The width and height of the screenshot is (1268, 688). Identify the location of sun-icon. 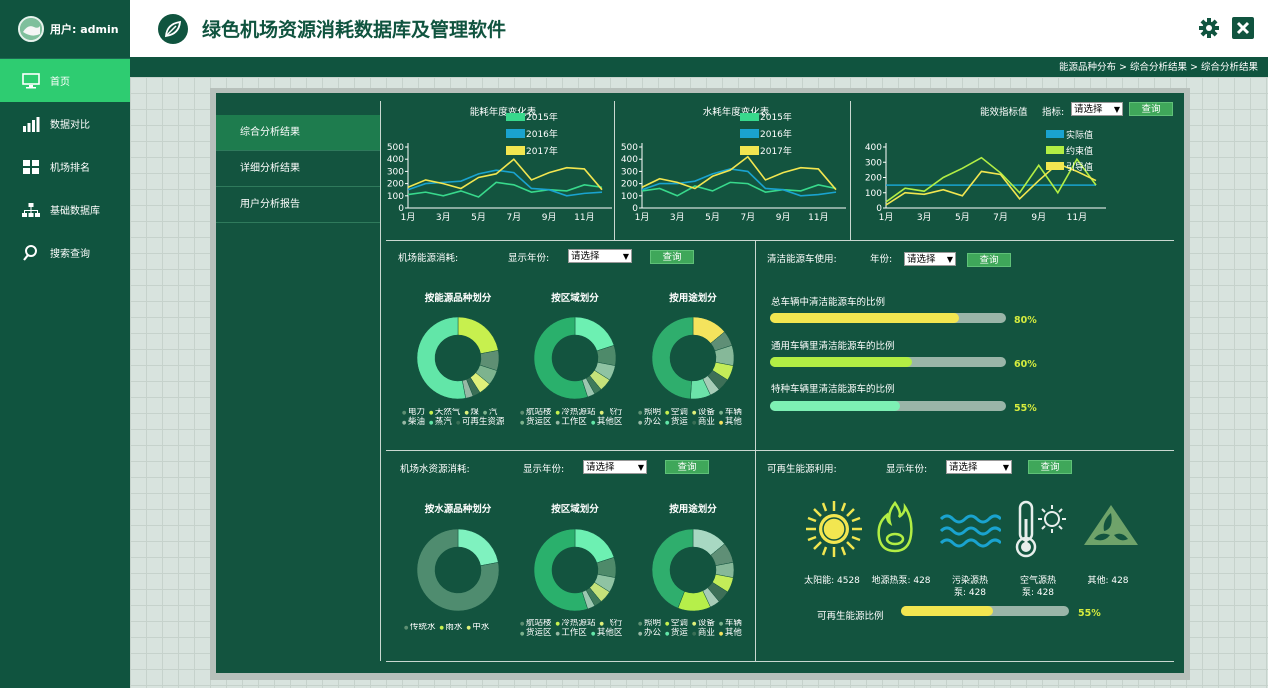
(834, 530).